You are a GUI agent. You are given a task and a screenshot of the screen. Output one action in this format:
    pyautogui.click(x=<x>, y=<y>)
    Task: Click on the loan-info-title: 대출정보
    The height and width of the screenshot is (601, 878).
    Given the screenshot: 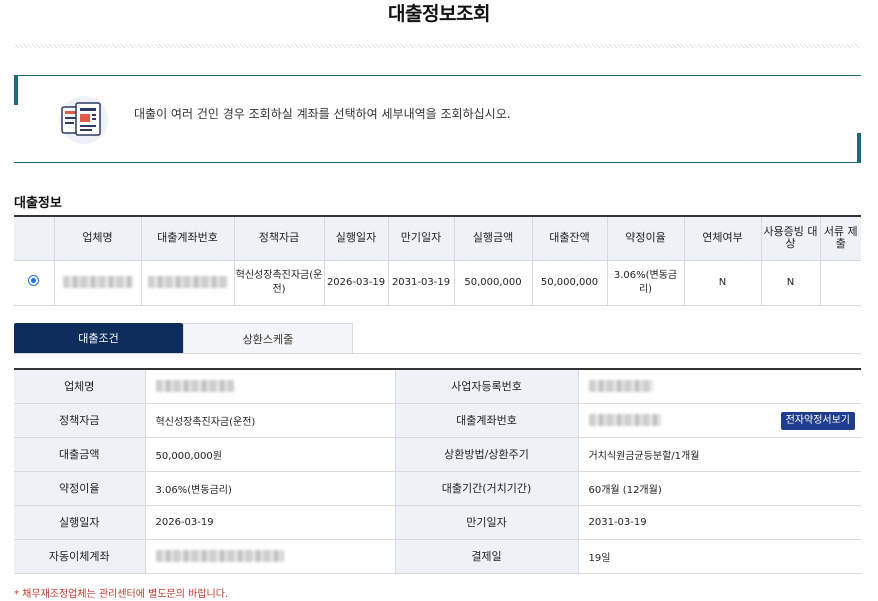 What is the action you would take?
    pyautogui.click(x=38, y=203)
    